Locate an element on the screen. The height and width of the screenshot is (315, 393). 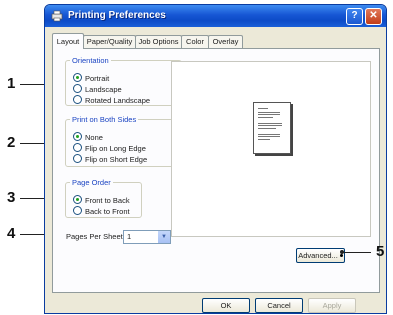
option-label: Back to Front is located at coordinates (107, 211).